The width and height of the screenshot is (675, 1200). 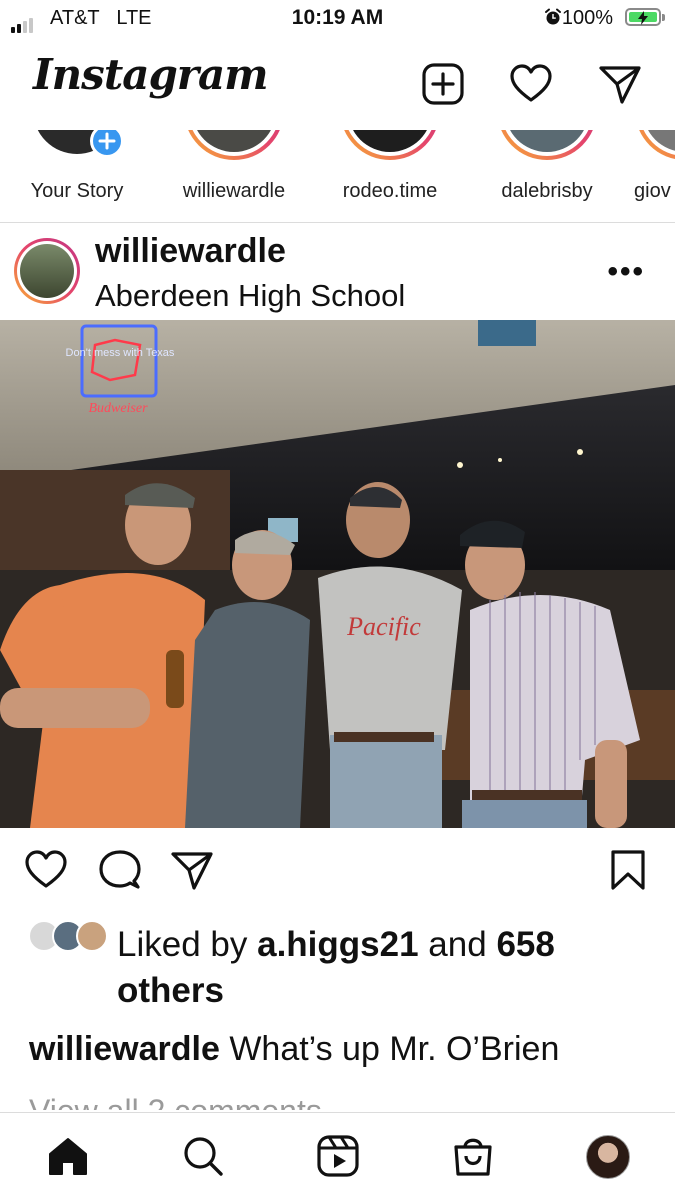 What do you see at coordinates (151, 74) in the screenshot?
I see `instagram-logo: Instagram` at bounding box center [151, 74].